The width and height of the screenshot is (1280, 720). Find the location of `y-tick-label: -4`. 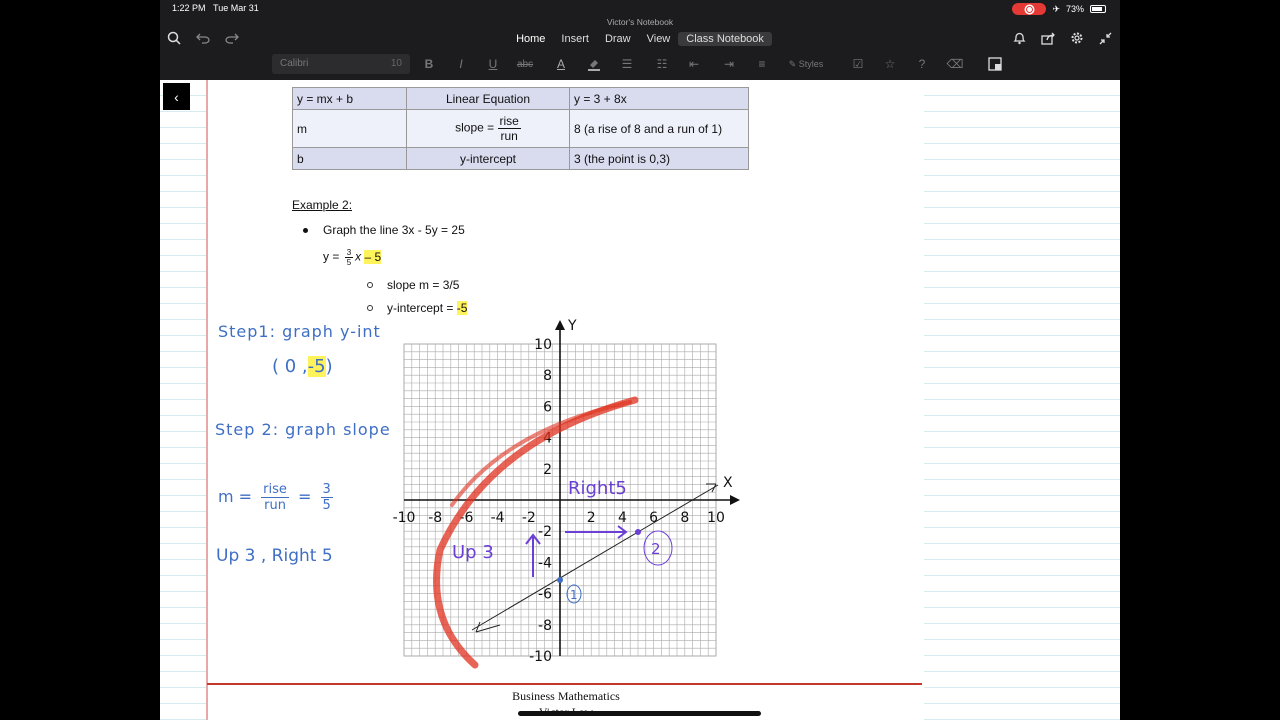

y-tick-label: -4 is located at coordinates (545, 563).